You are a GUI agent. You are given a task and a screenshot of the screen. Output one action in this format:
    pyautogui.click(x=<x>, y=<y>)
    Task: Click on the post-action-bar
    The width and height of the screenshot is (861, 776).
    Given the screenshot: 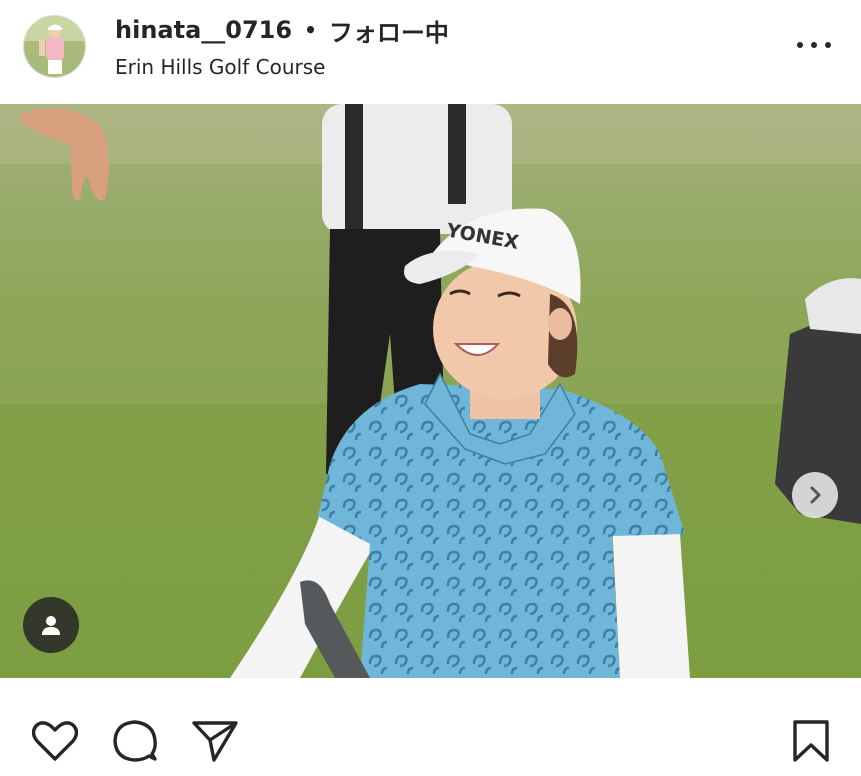 What is the action you would take?
    pyautogui.click(x=430, y=727)
    